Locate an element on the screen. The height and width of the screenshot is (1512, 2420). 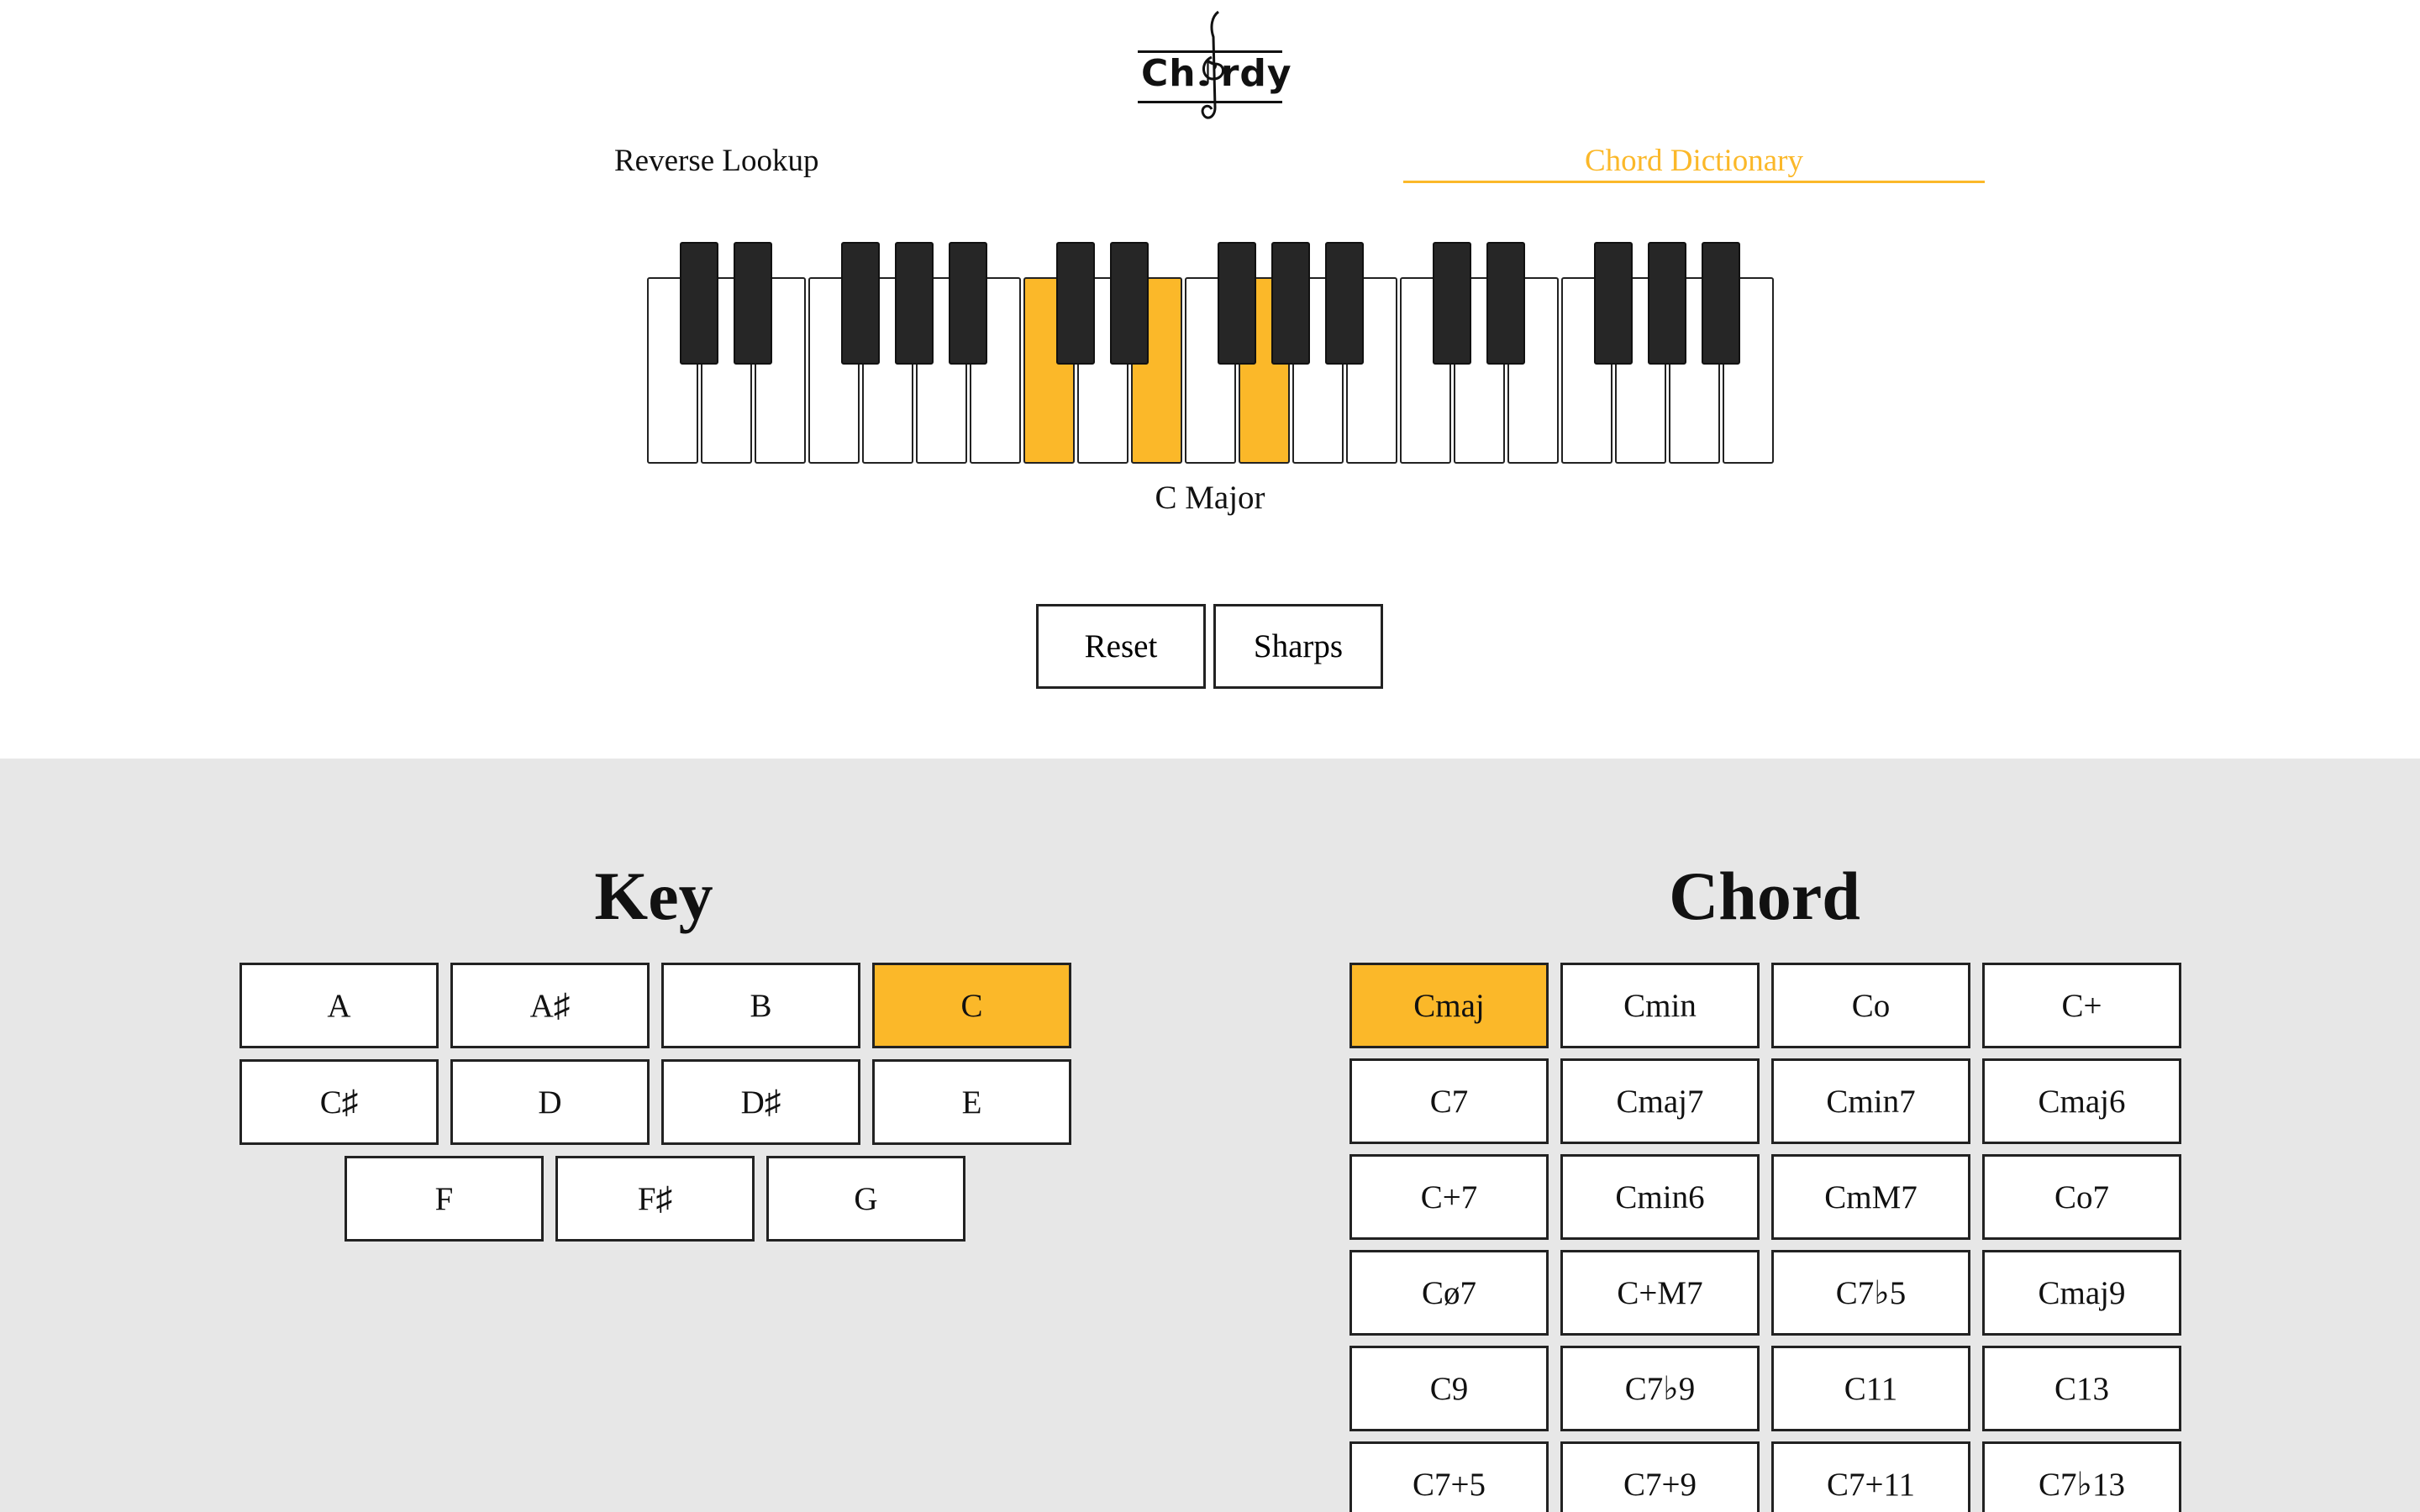
chord-button: C11 is located at coordinates (1870, 1388).